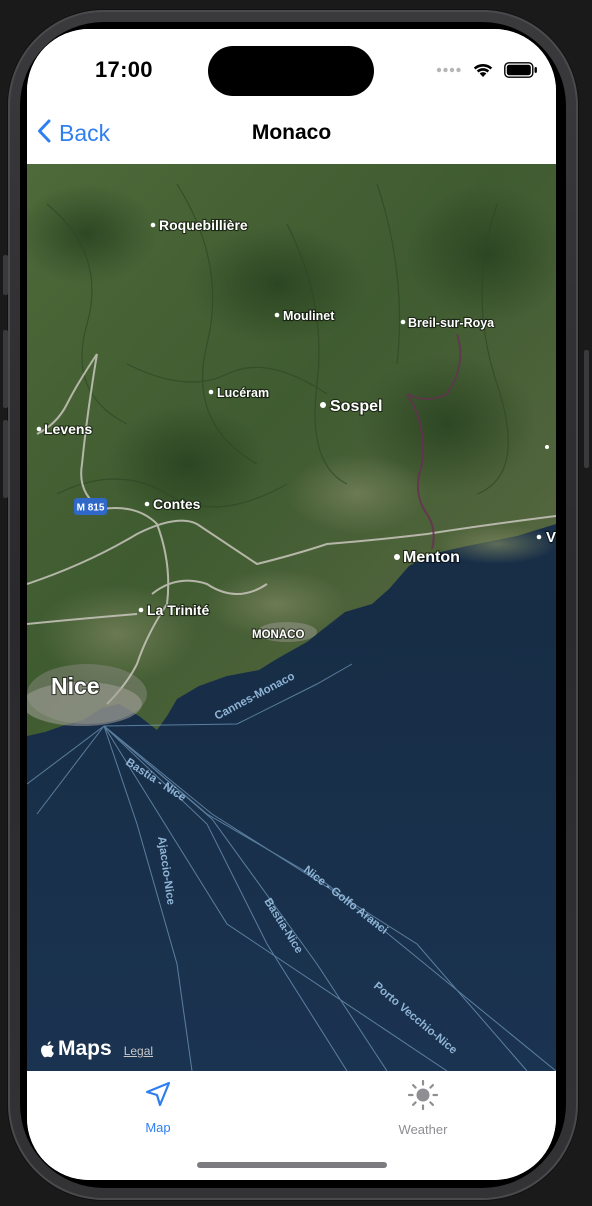  Describe the element at coordinates (138, 1051) in the screenshot. I see `legal-link: Legal` at that location.